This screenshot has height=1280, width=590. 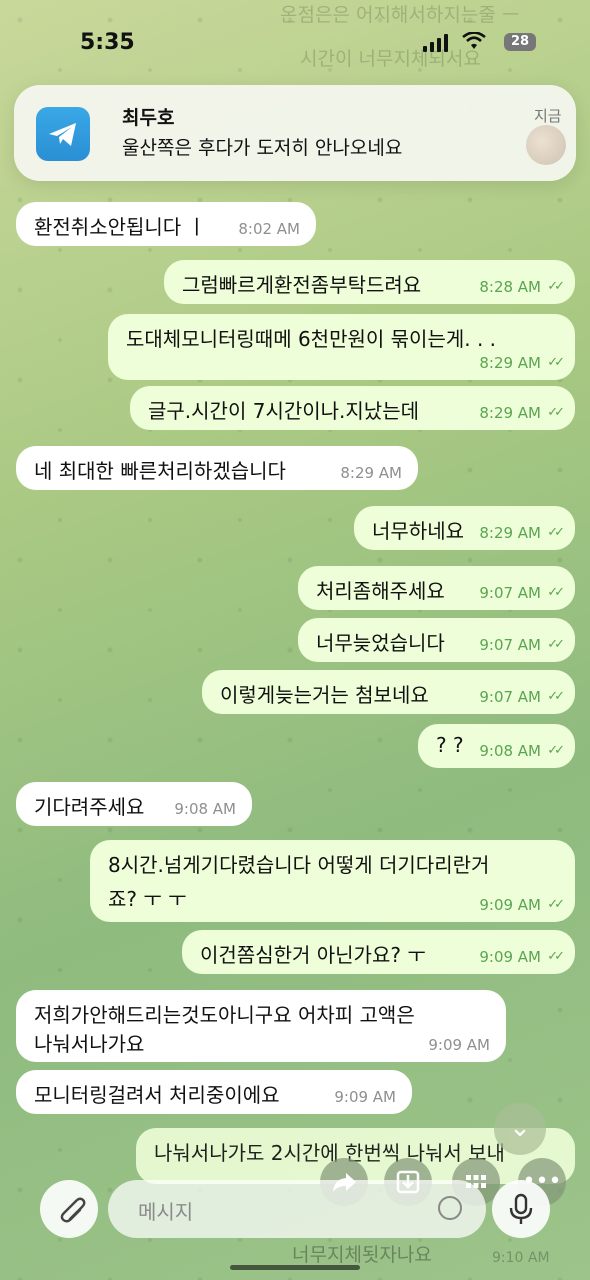 What do you see at coordinates (546, 145) in the screenshot?
I see `avatar` at bounding box center [546, 145].